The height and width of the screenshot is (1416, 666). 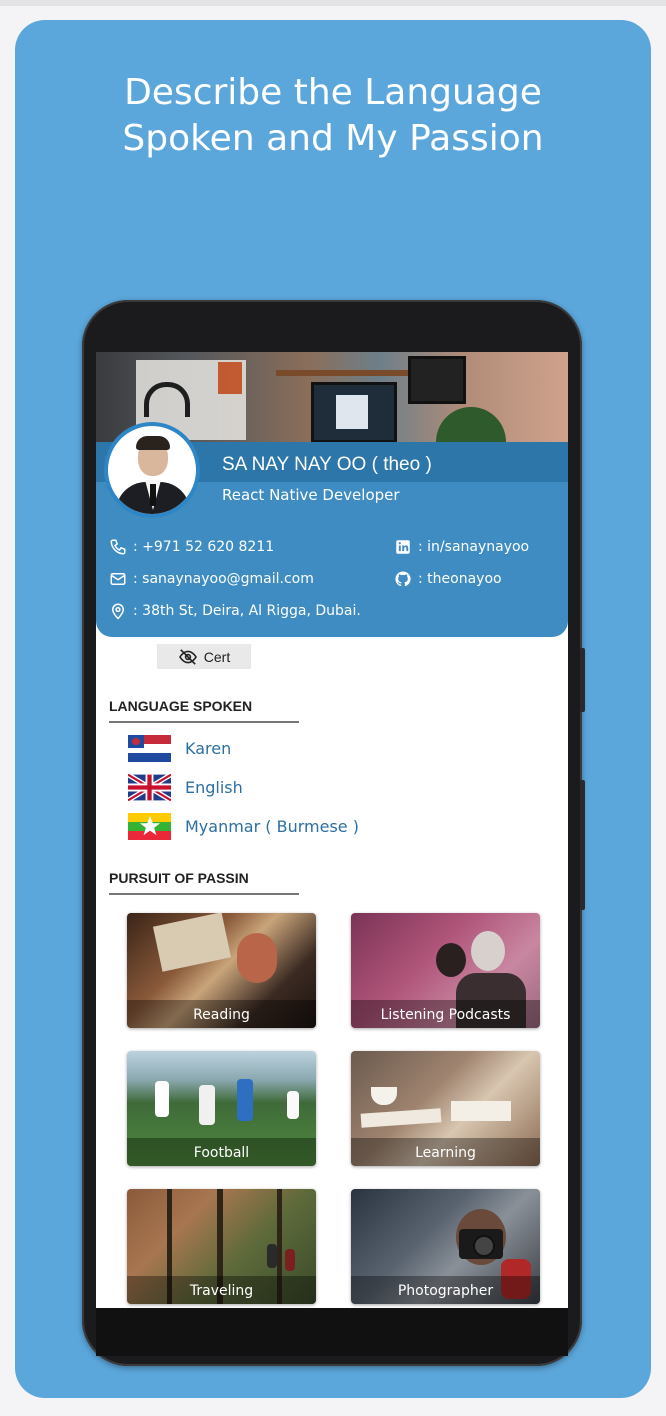 What do you see at coordinates (204, 722) in the screenshot?
I see `language-section-divider` at bounding box center [204, 722].